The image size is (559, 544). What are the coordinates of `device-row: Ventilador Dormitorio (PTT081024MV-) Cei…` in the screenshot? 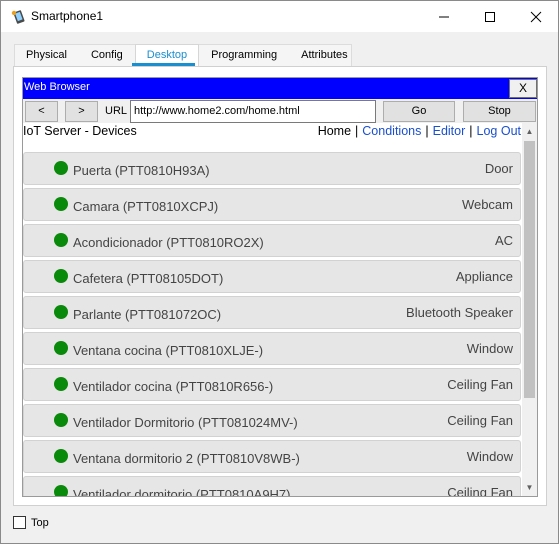 It's located at (272, 420).